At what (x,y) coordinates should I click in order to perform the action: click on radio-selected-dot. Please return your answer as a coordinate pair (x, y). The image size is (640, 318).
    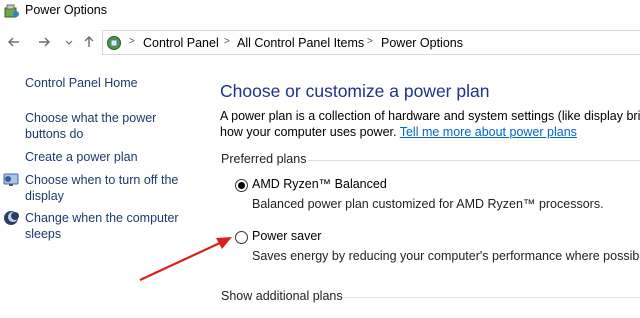
    Looking at the image, I should click on (241, 185).